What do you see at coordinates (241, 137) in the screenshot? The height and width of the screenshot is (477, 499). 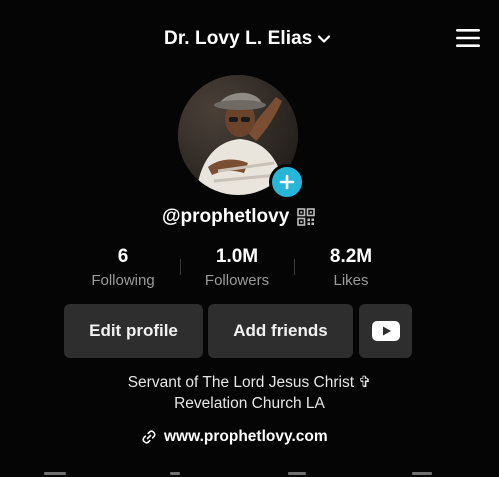 I see `avatar-container` at bounding box center [241, 137].